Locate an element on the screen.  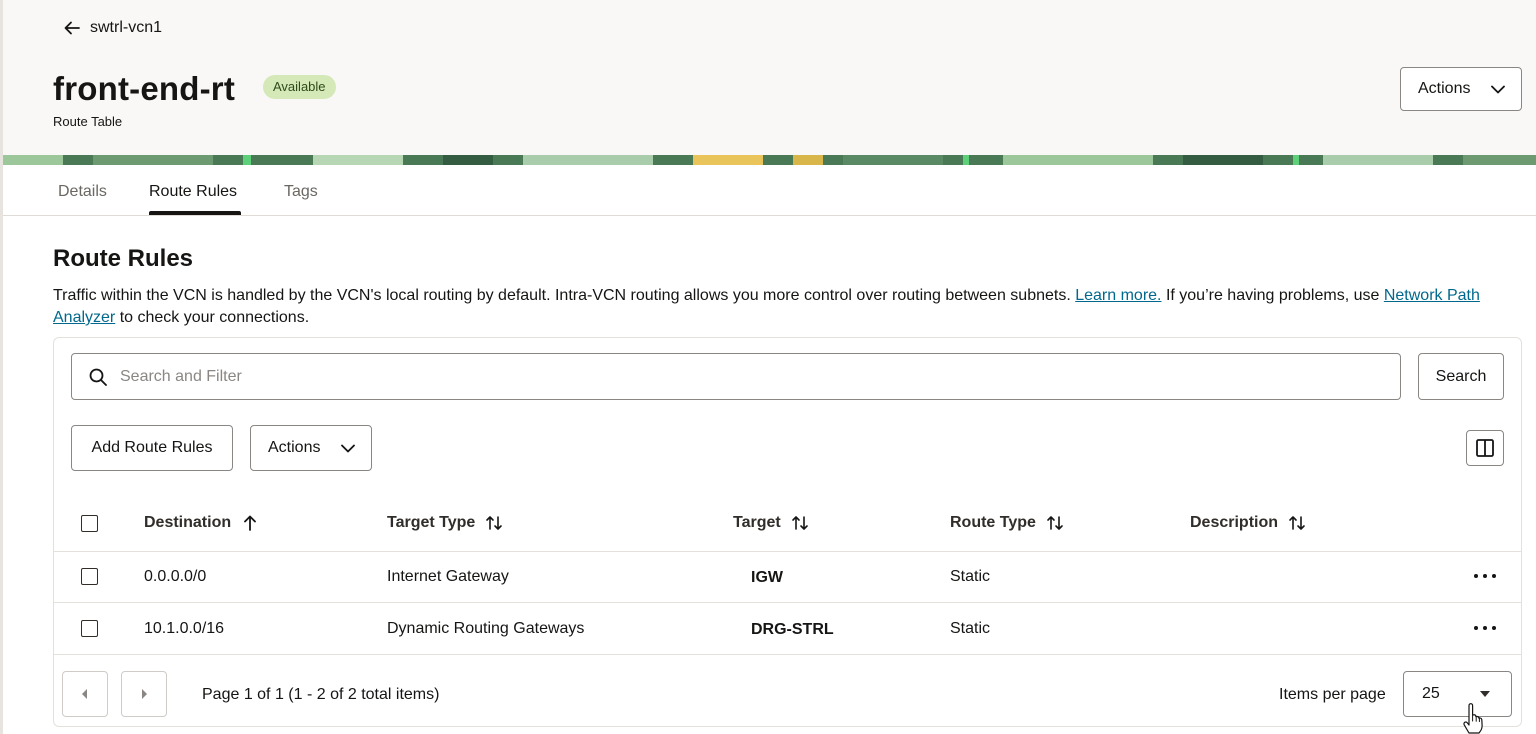
column-header-label: Route Type is located at coordinates (993, 522).